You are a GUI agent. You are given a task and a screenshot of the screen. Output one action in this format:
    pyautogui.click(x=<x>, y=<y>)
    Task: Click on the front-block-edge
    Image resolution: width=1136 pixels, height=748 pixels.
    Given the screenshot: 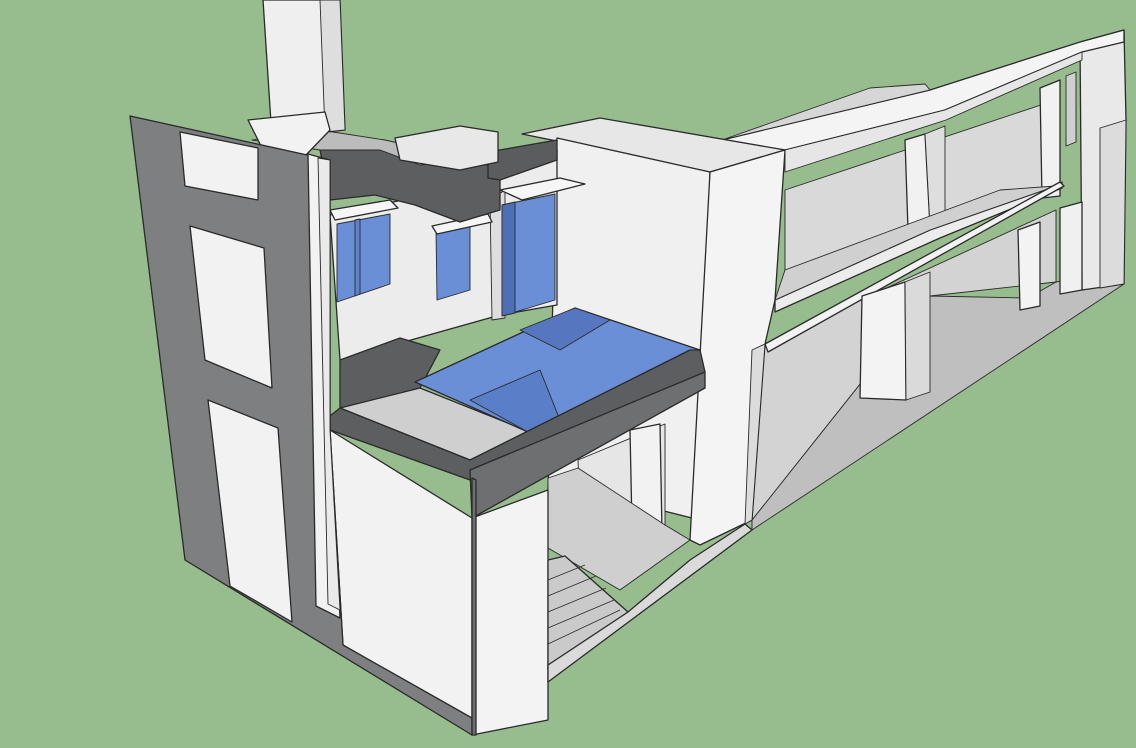 What is the action you would take?
    pyautogui.click(x=474, y=606)
    